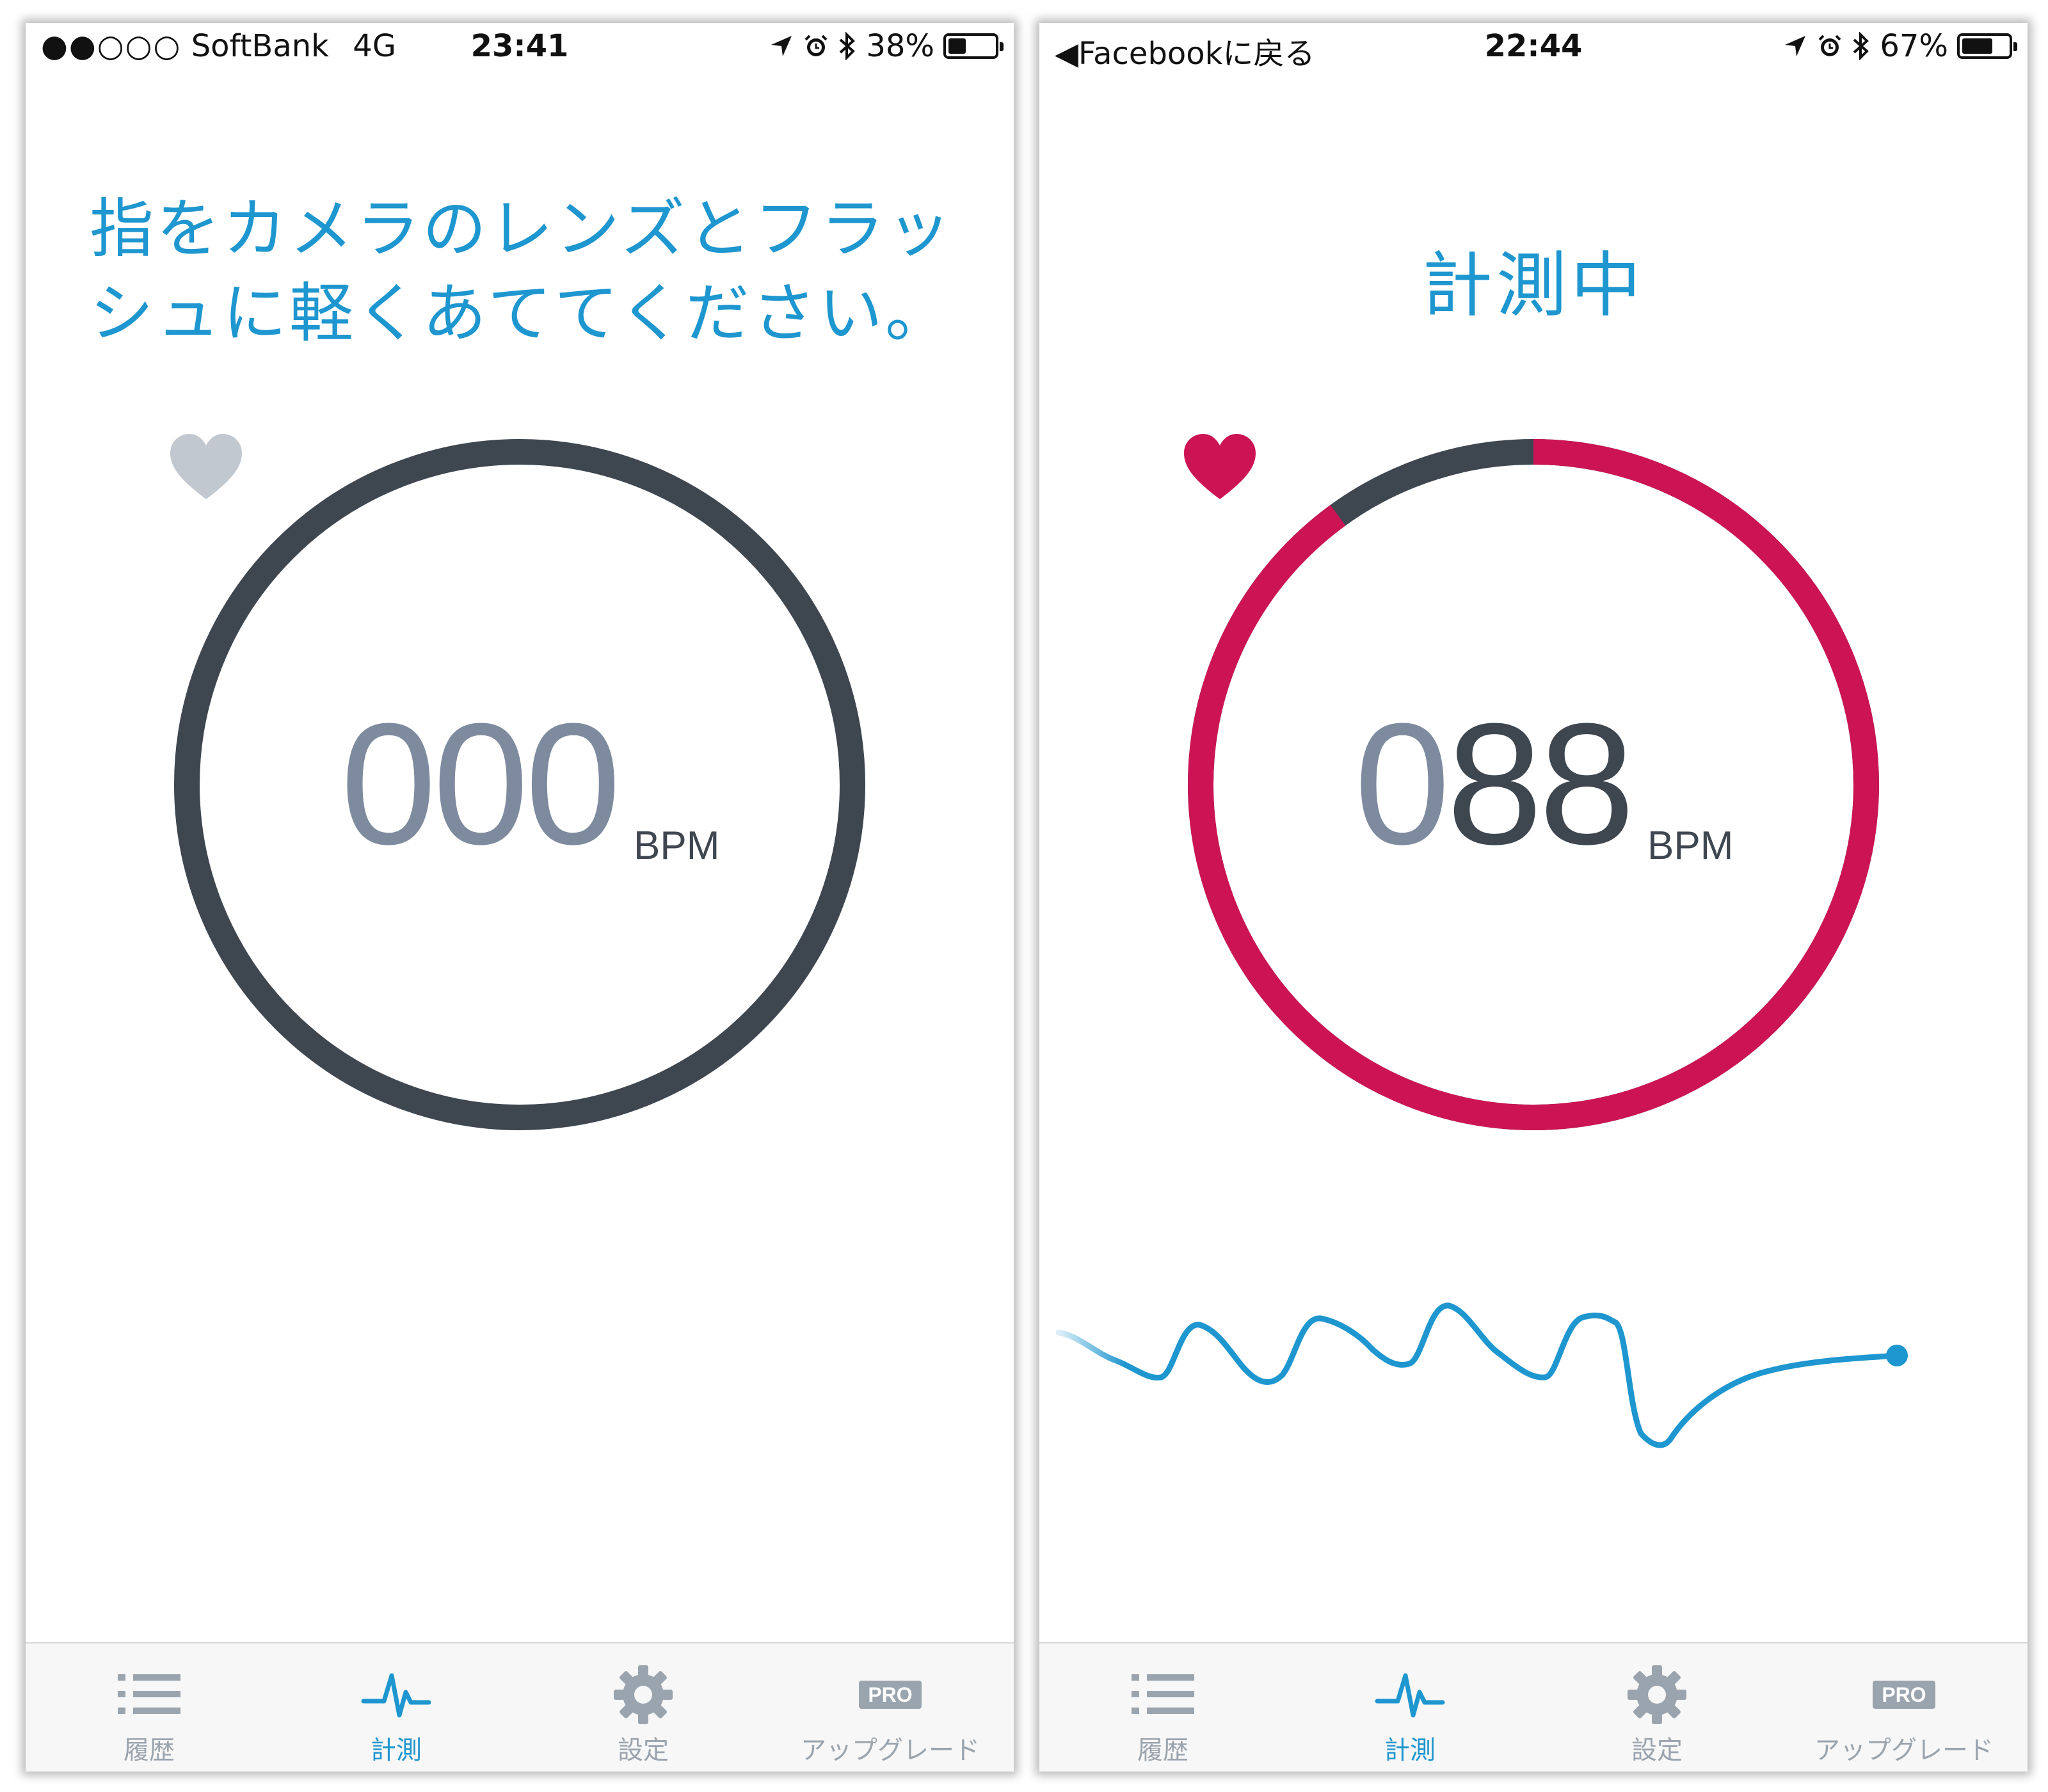 Image resolution: width=2048 pixels, height=1792 pixels. I want to click on waveform-line, so click(1477, 1375).